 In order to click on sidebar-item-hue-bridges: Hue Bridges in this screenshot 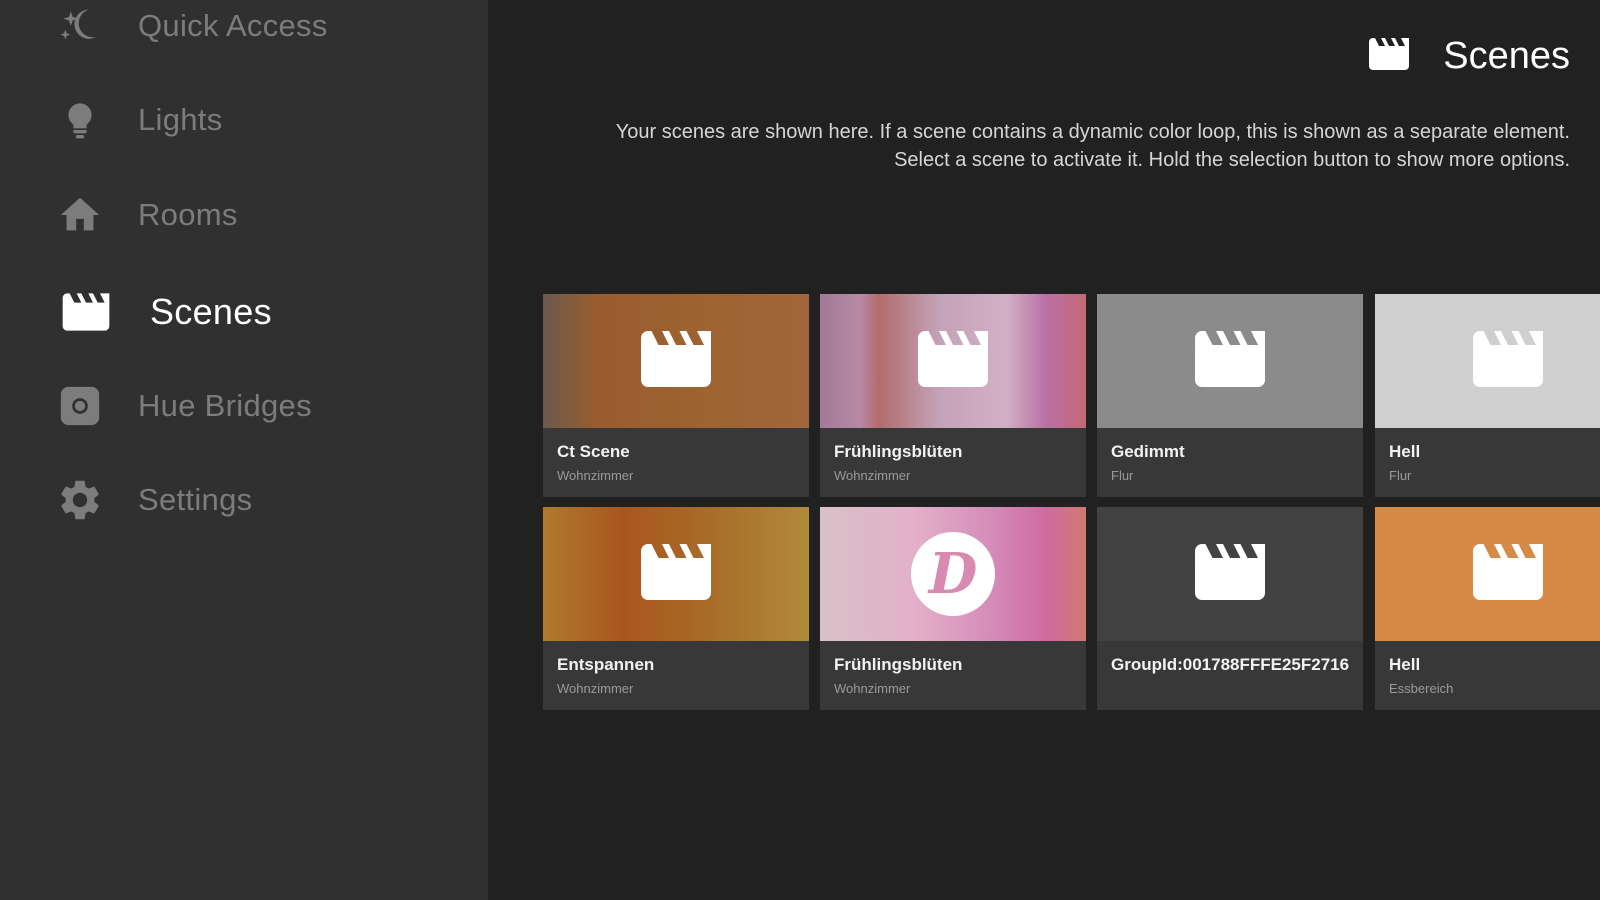, I will do `click(184, 406)`.